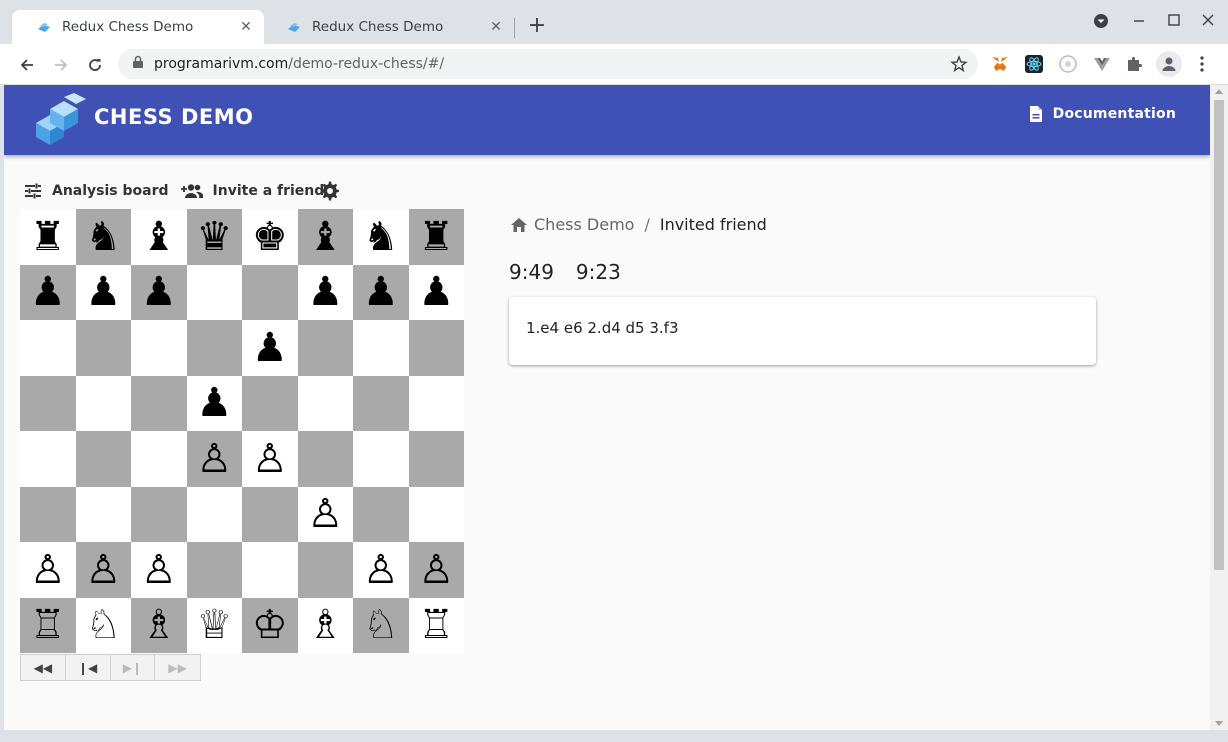  What do you see at coordinates (48, 403) in the screenshot?
I see `square-a5` at bounding box center [48, 403].